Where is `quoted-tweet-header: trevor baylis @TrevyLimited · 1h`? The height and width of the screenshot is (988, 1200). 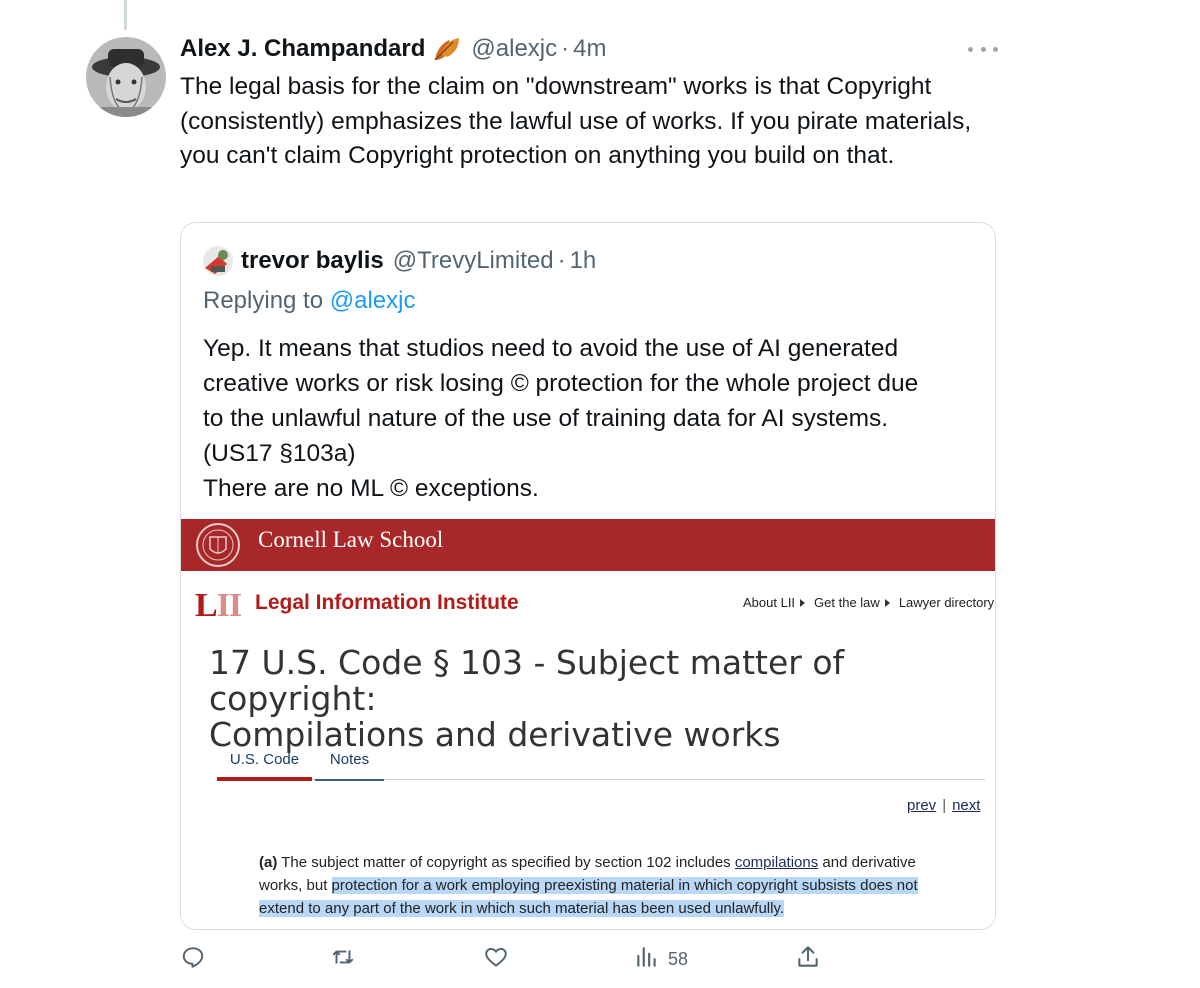
quoted-tweet-header: trevor baylis @TrevyLimited · 1h is located at coordinates (399, 261).